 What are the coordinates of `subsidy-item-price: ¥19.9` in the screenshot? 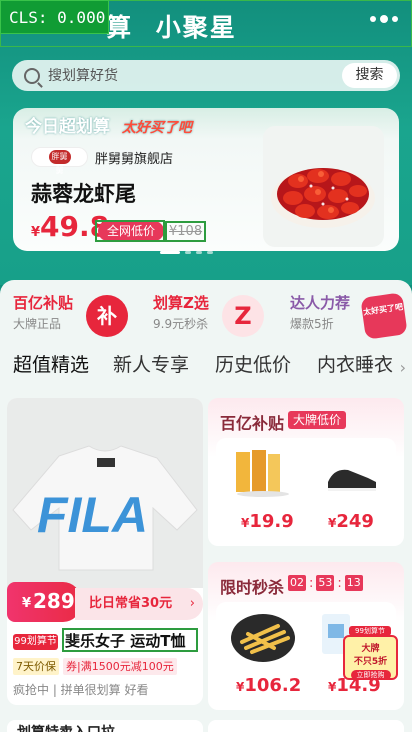 It's located at (267, 521).